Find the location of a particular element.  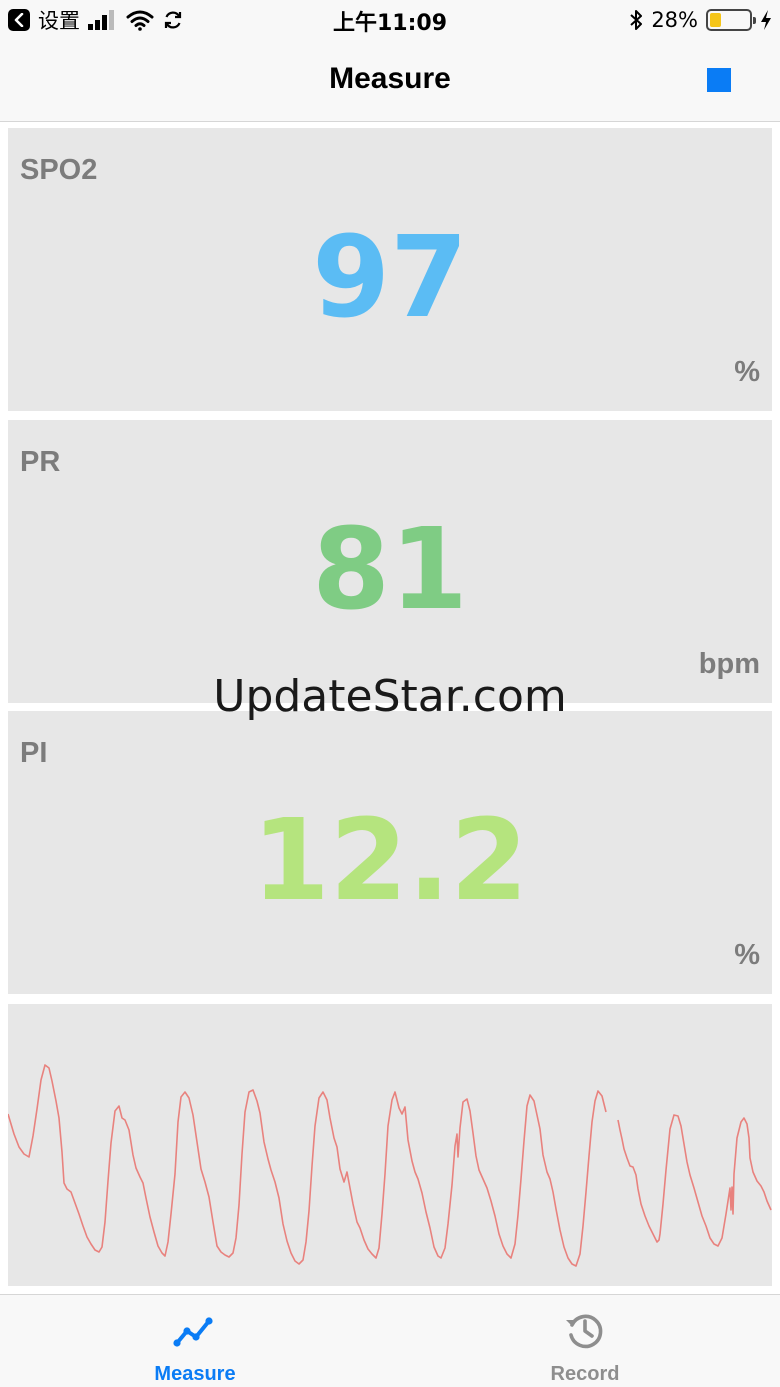

history-icon is located at coordinates (584, 1331).